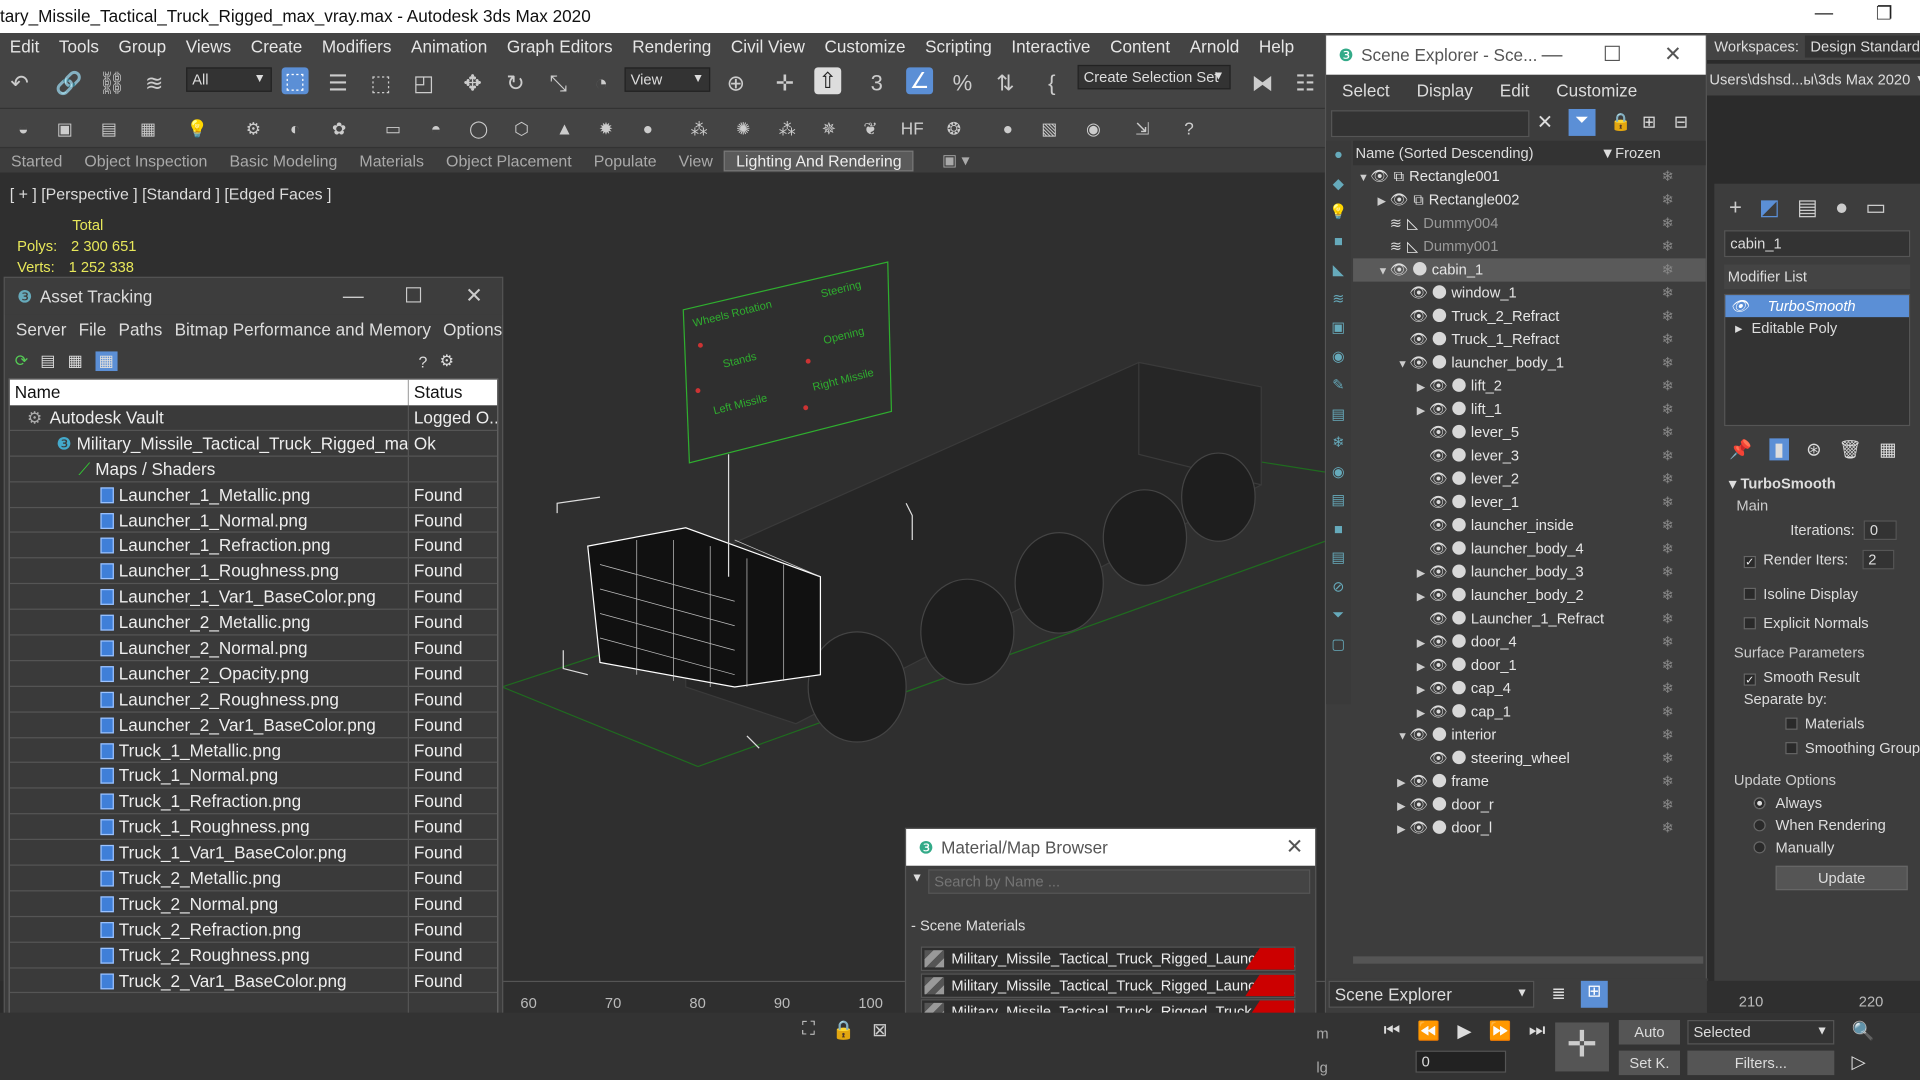 This screenshot has width=1920, height=1080. I want to click on named-selection-icon: {, so click(1051, 83).